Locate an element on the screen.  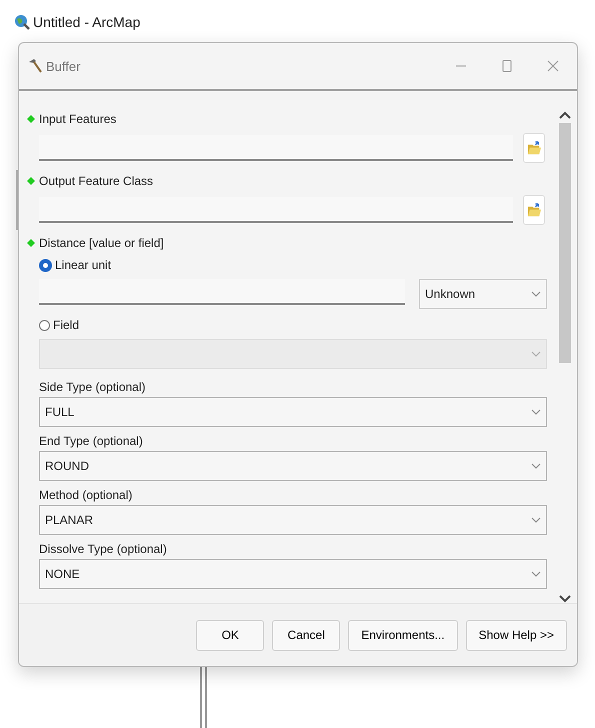
radio-button: Linear unit is located at coordinates (75, 265).